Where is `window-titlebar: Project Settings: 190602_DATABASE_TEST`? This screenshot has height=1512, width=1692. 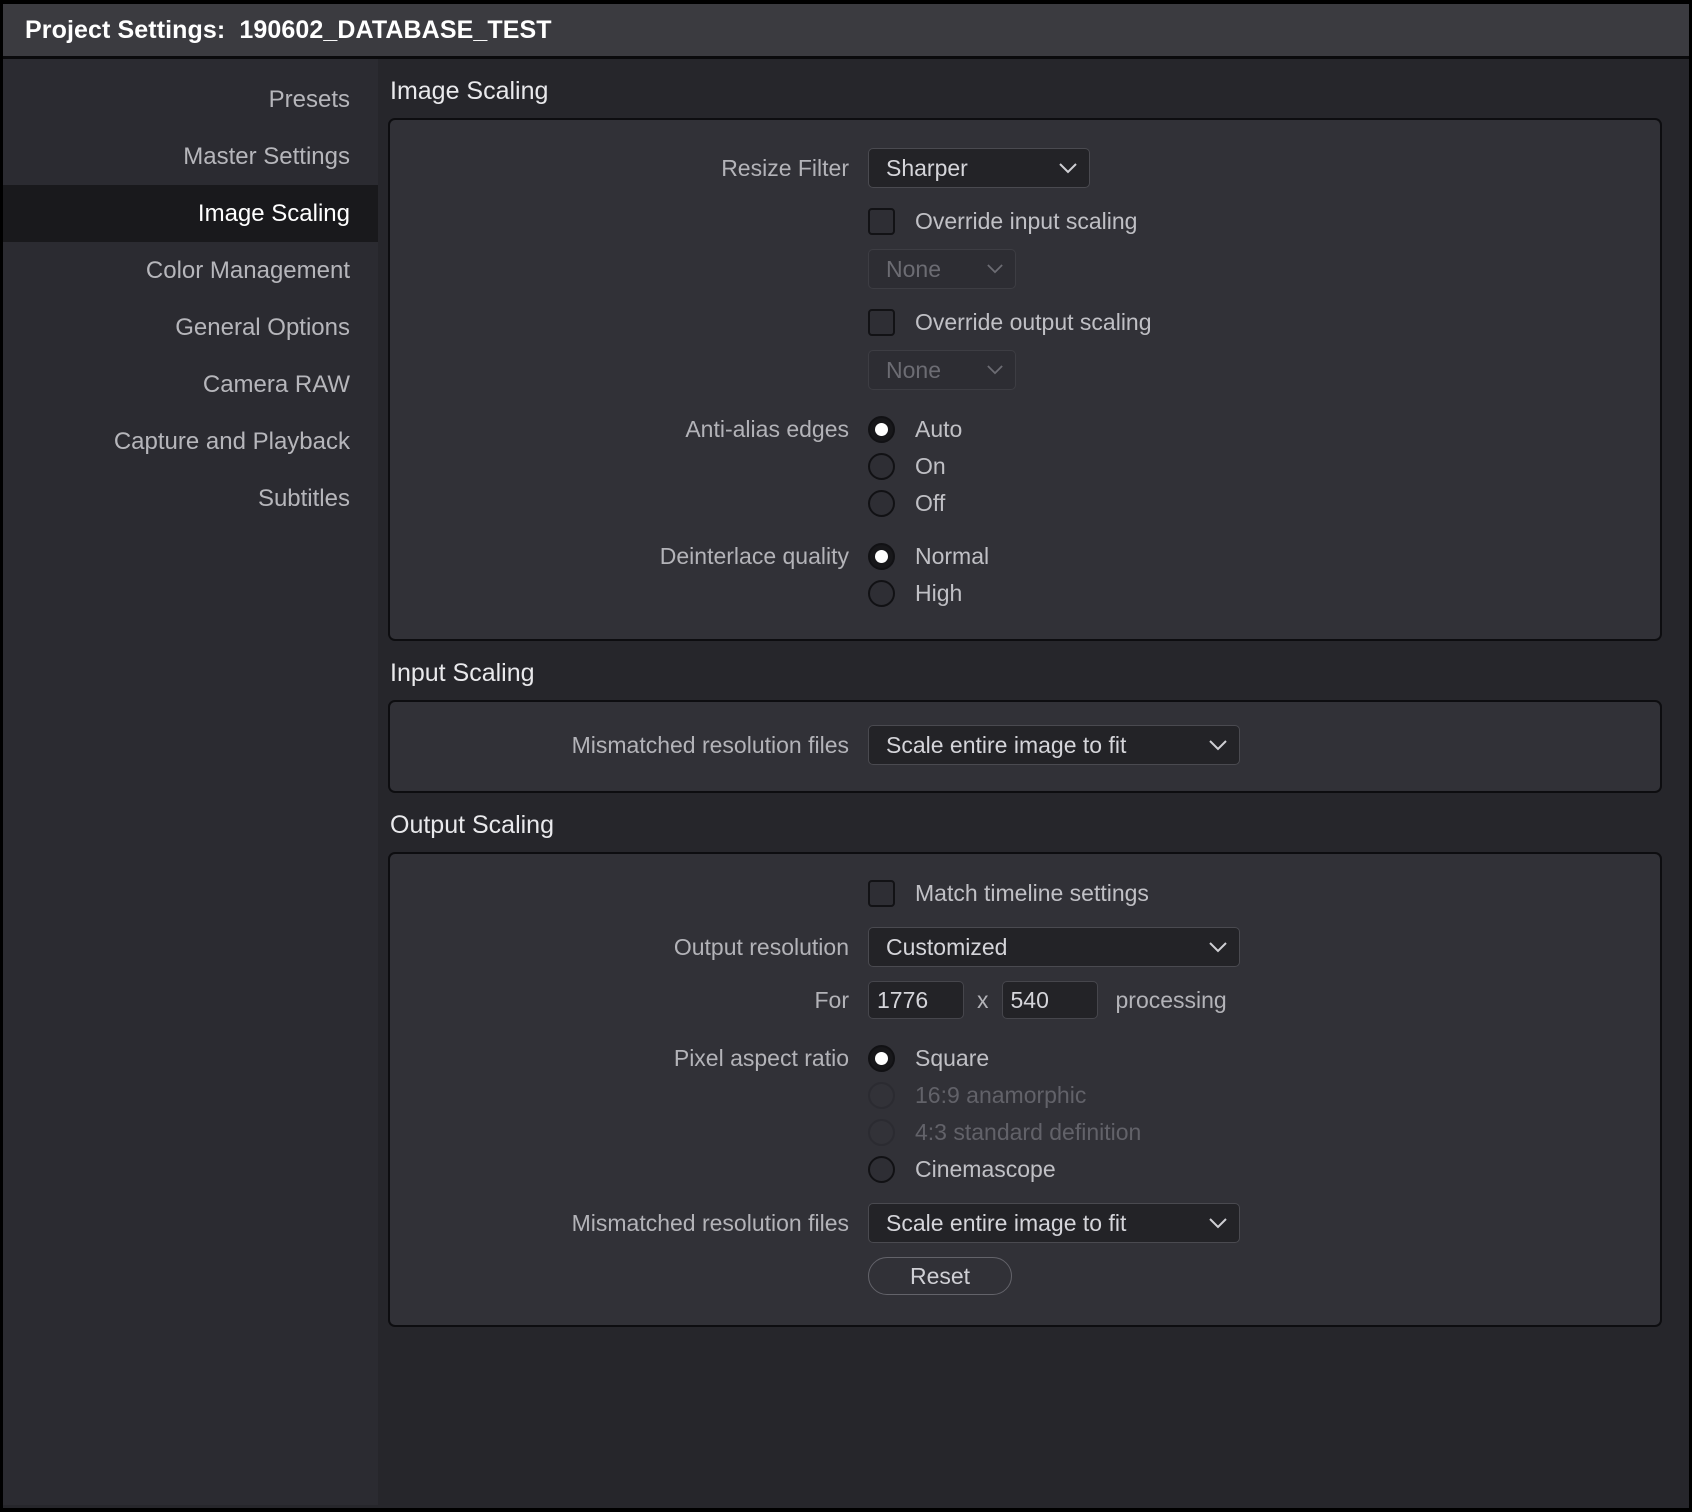 window-titlebar: Project Settings: 190602_DATABASE_TEST is located at coordinates (846, 31).